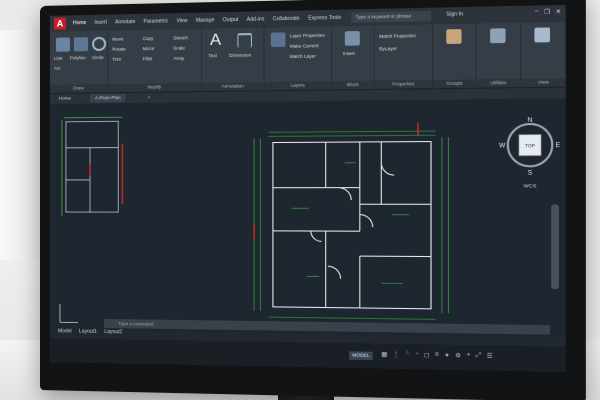  Describe the element at coordinates (149, 98) in the screenshot. I see `new-tab-icon: +` at that location.